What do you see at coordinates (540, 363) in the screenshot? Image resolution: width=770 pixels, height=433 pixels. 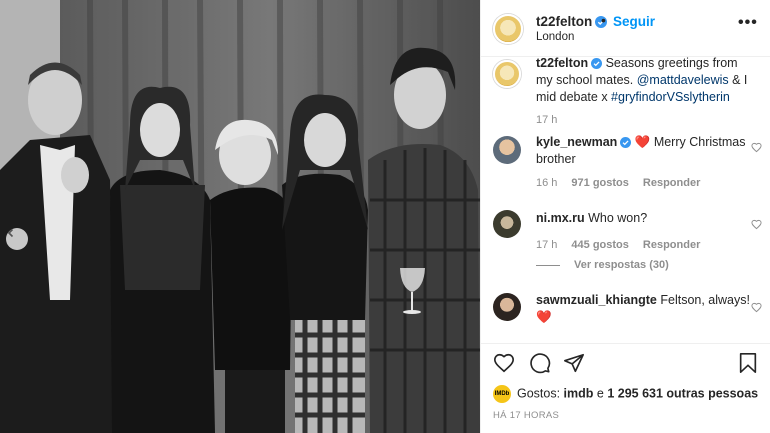 I see `comment-icon` at bounding box center [540, 363].